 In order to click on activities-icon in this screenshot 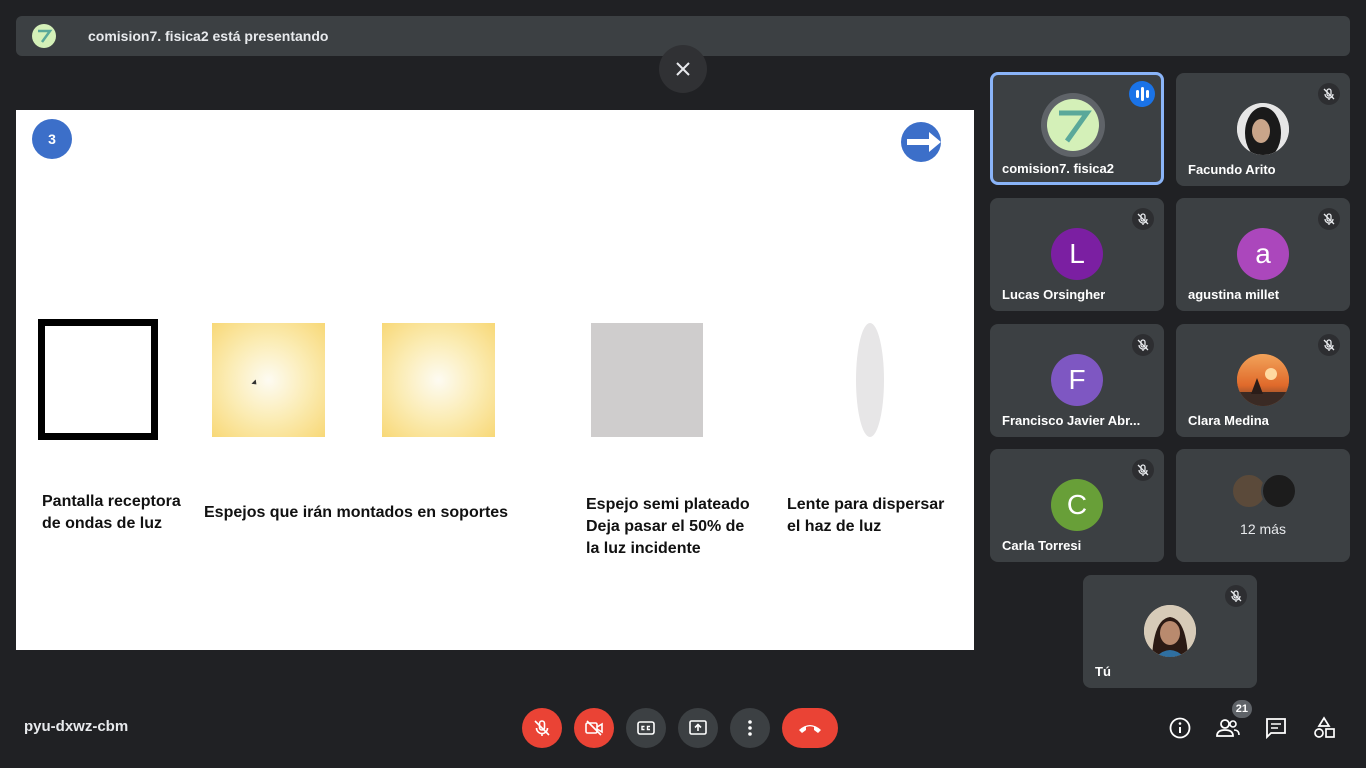, I will do `click(1324, 727)`.